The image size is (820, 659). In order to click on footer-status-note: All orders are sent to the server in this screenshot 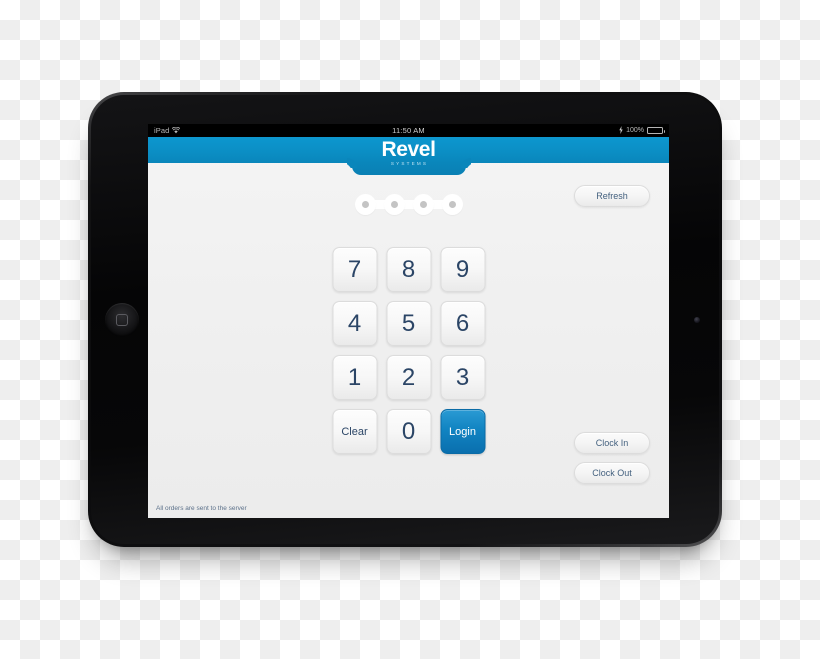, I will do `click(201, 508)`.